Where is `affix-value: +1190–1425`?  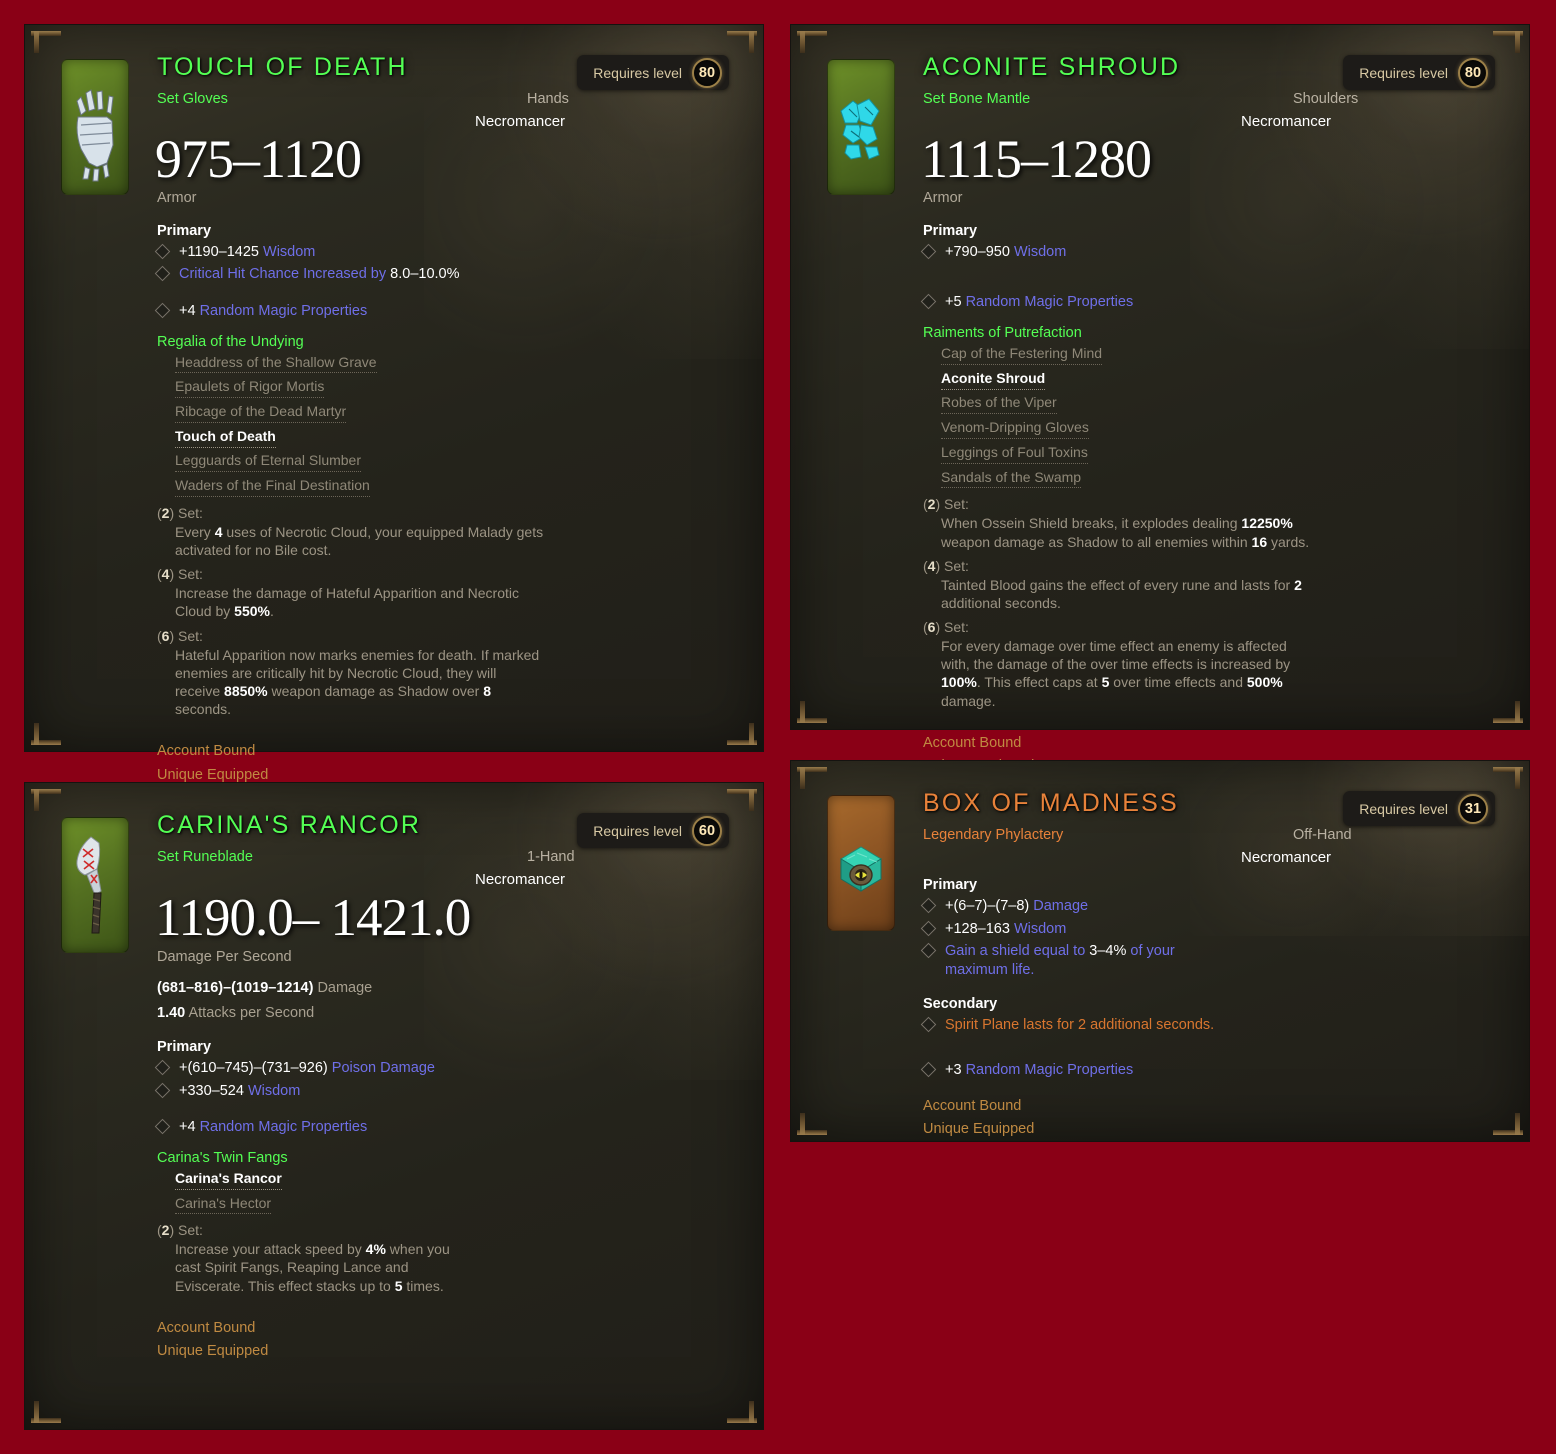
affix-value: +1190–1425 is located at coordinates (219, 251).